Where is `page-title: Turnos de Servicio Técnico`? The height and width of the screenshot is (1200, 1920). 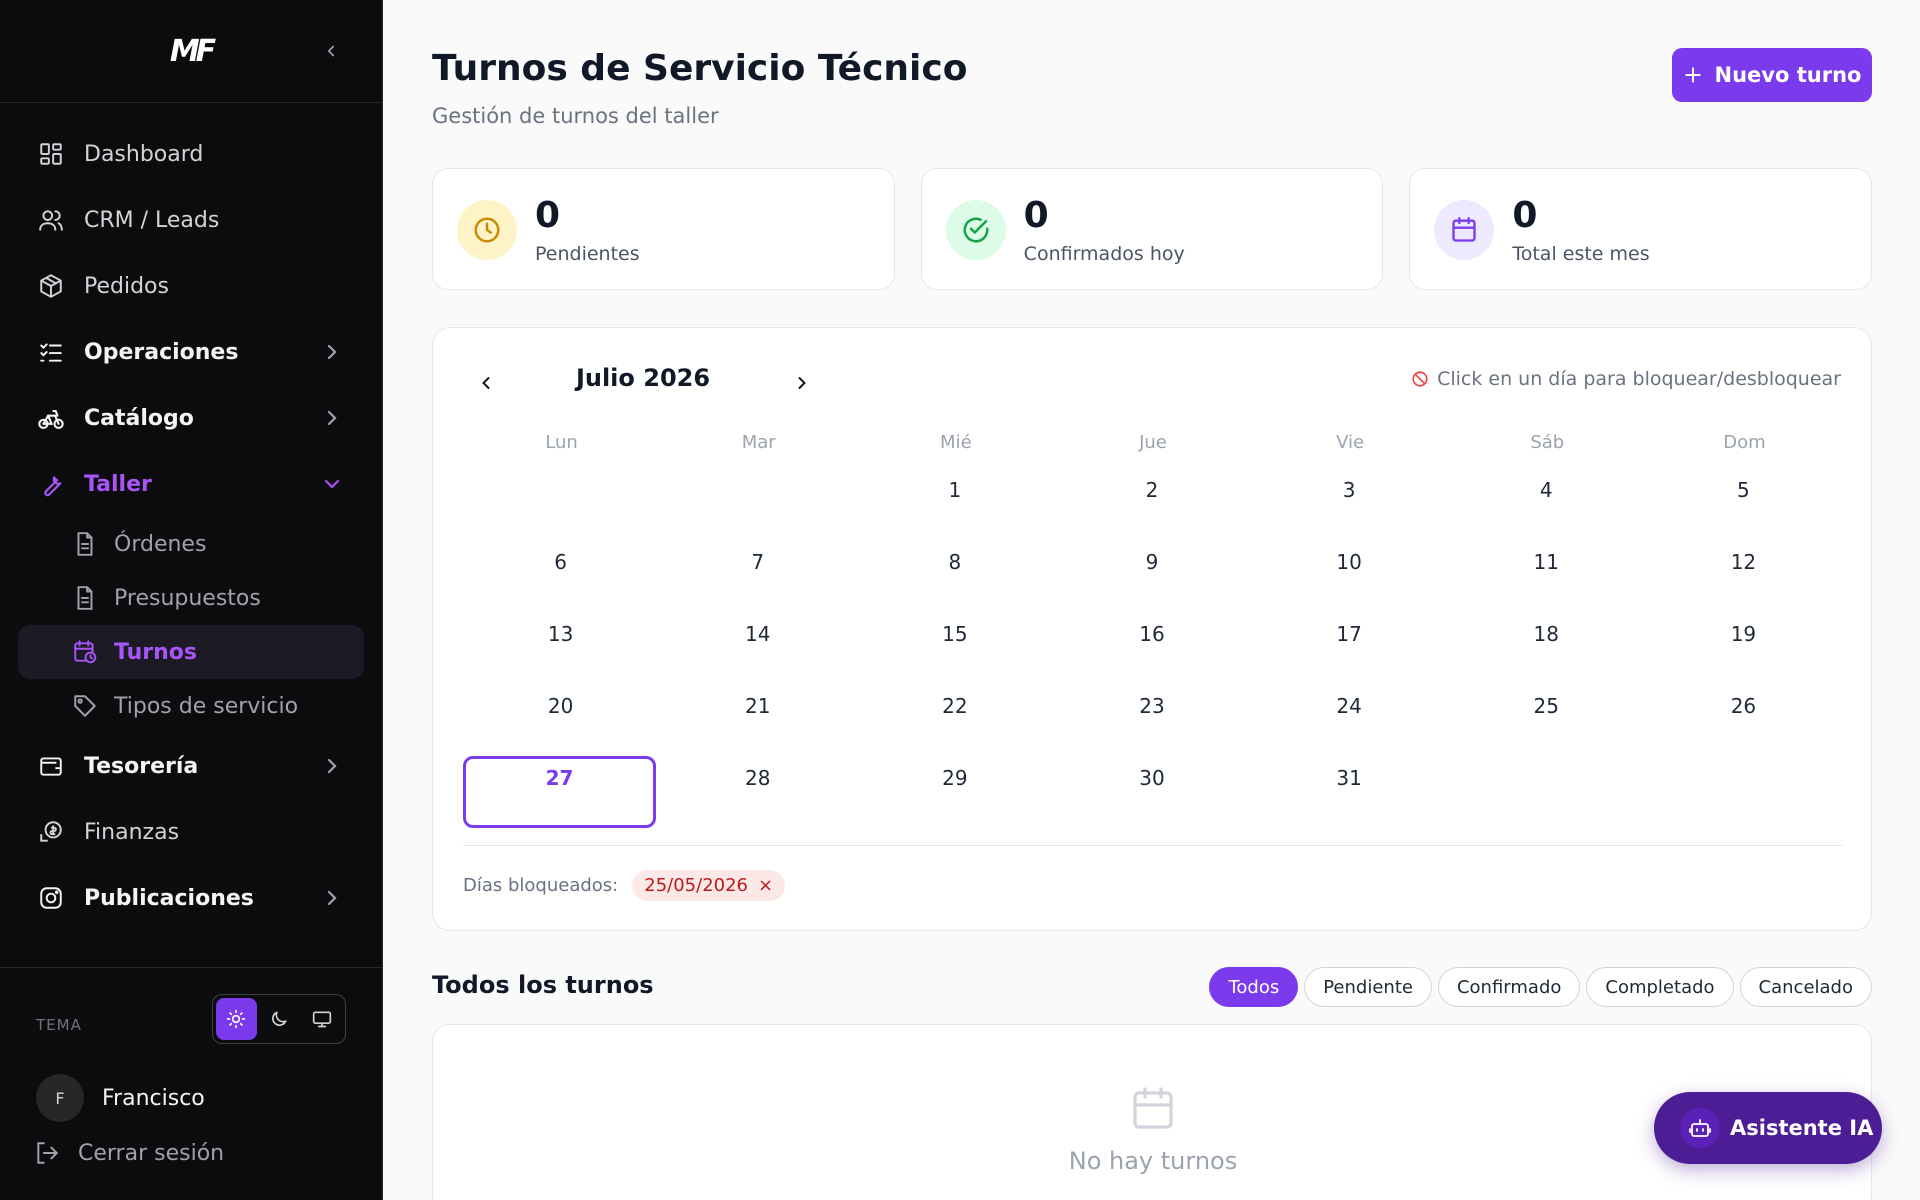 page-title: Turnos de Servicio Técnico is located at coordinates (700, 68).